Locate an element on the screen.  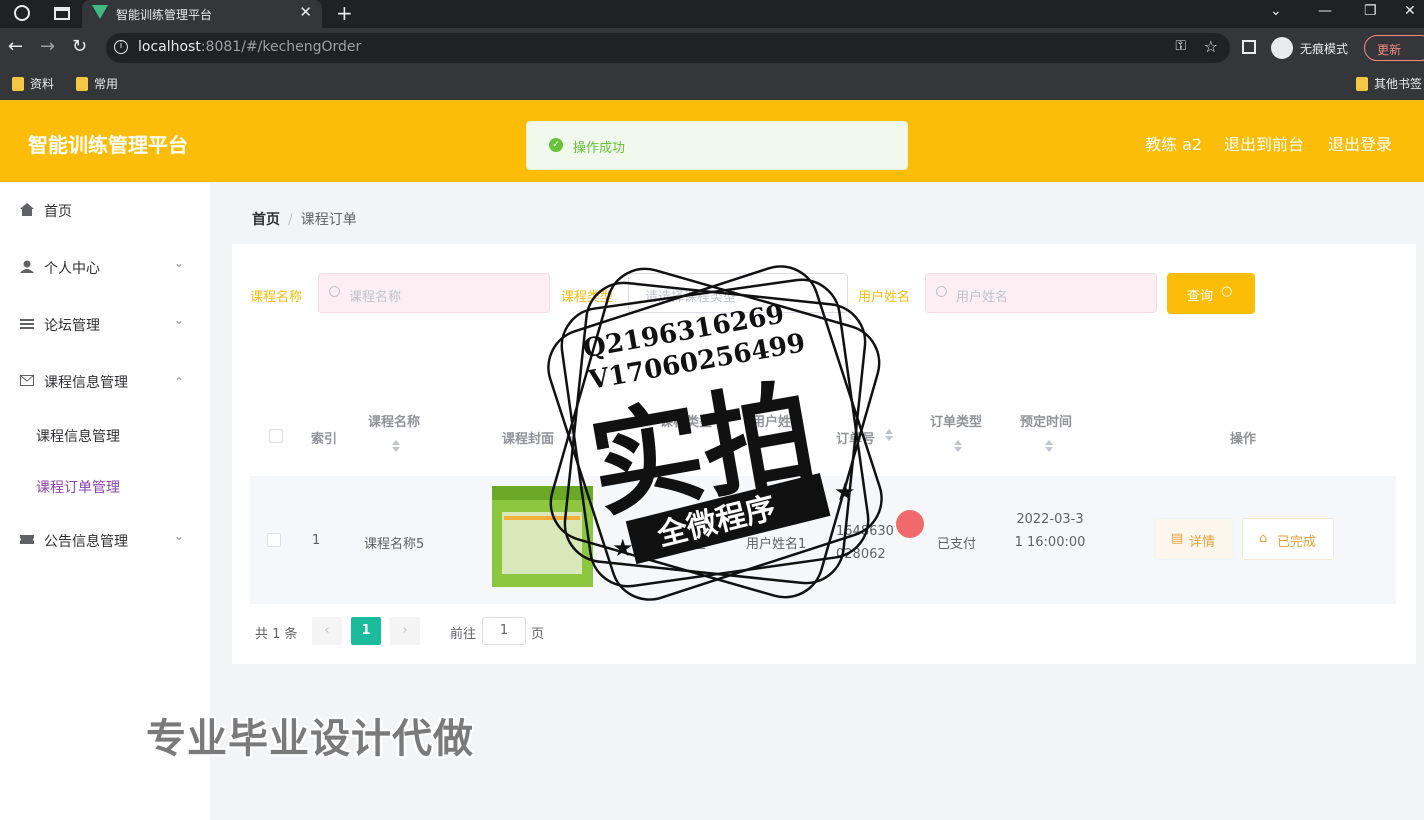
next-page-button: › is located at coordinates (405, 631).